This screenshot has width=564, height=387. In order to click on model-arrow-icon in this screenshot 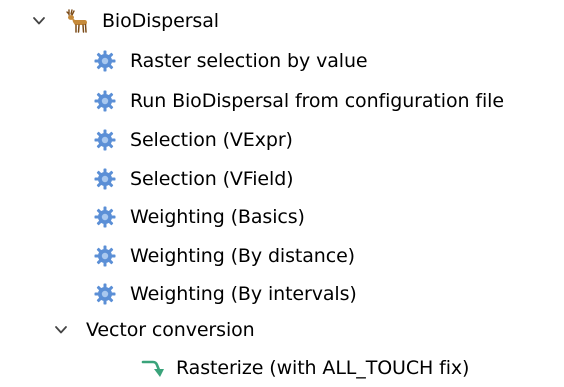, I will do `click(154, 368)`.